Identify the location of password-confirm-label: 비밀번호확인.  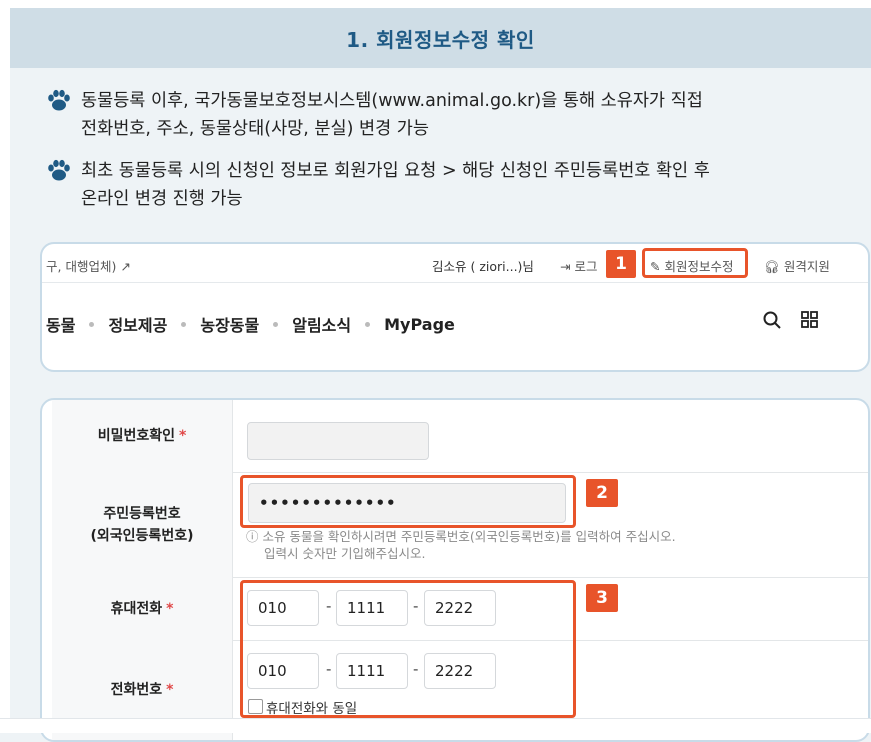
(136, 436).